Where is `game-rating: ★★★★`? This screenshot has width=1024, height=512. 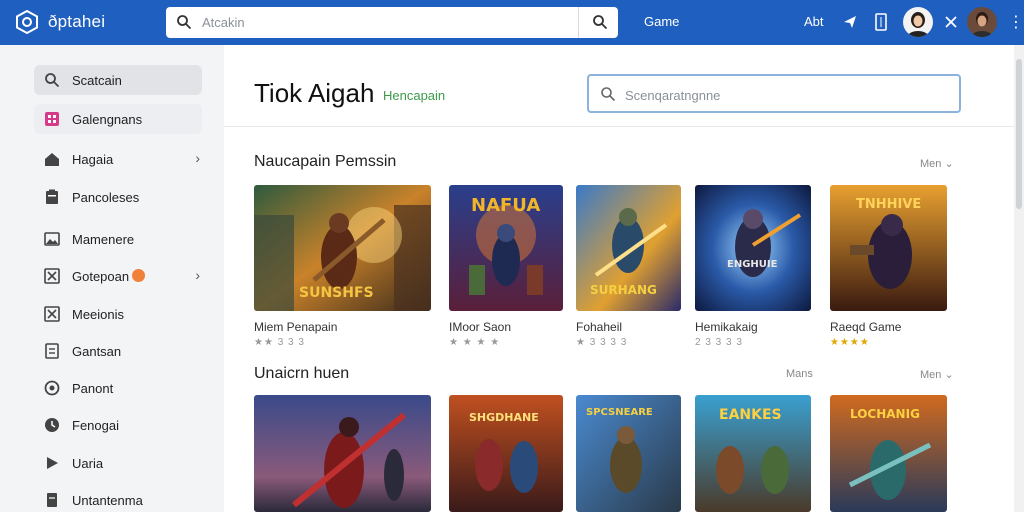 game-rating: ★★★★ is located at coordinates (850, 342).